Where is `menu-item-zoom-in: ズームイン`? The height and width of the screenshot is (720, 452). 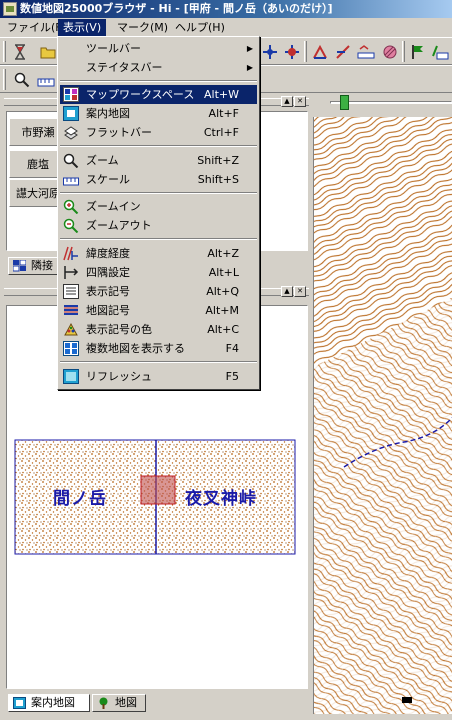 menu-item-zoom-in: ズームイン is located at coordinates (158, 206).